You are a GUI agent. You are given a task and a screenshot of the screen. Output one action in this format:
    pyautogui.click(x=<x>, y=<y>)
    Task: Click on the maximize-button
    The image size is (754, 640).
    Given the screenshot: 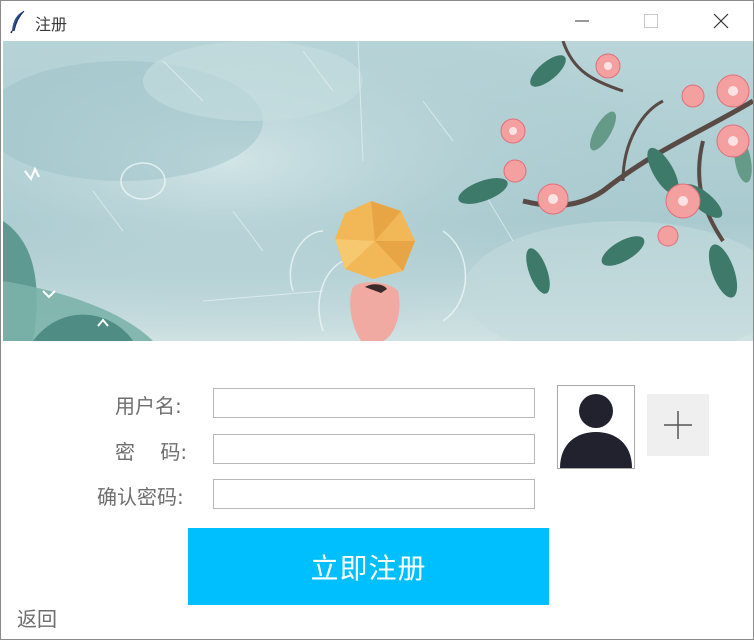 What is the action you would take?
    pyautogui.click(x=651, y=21)
    